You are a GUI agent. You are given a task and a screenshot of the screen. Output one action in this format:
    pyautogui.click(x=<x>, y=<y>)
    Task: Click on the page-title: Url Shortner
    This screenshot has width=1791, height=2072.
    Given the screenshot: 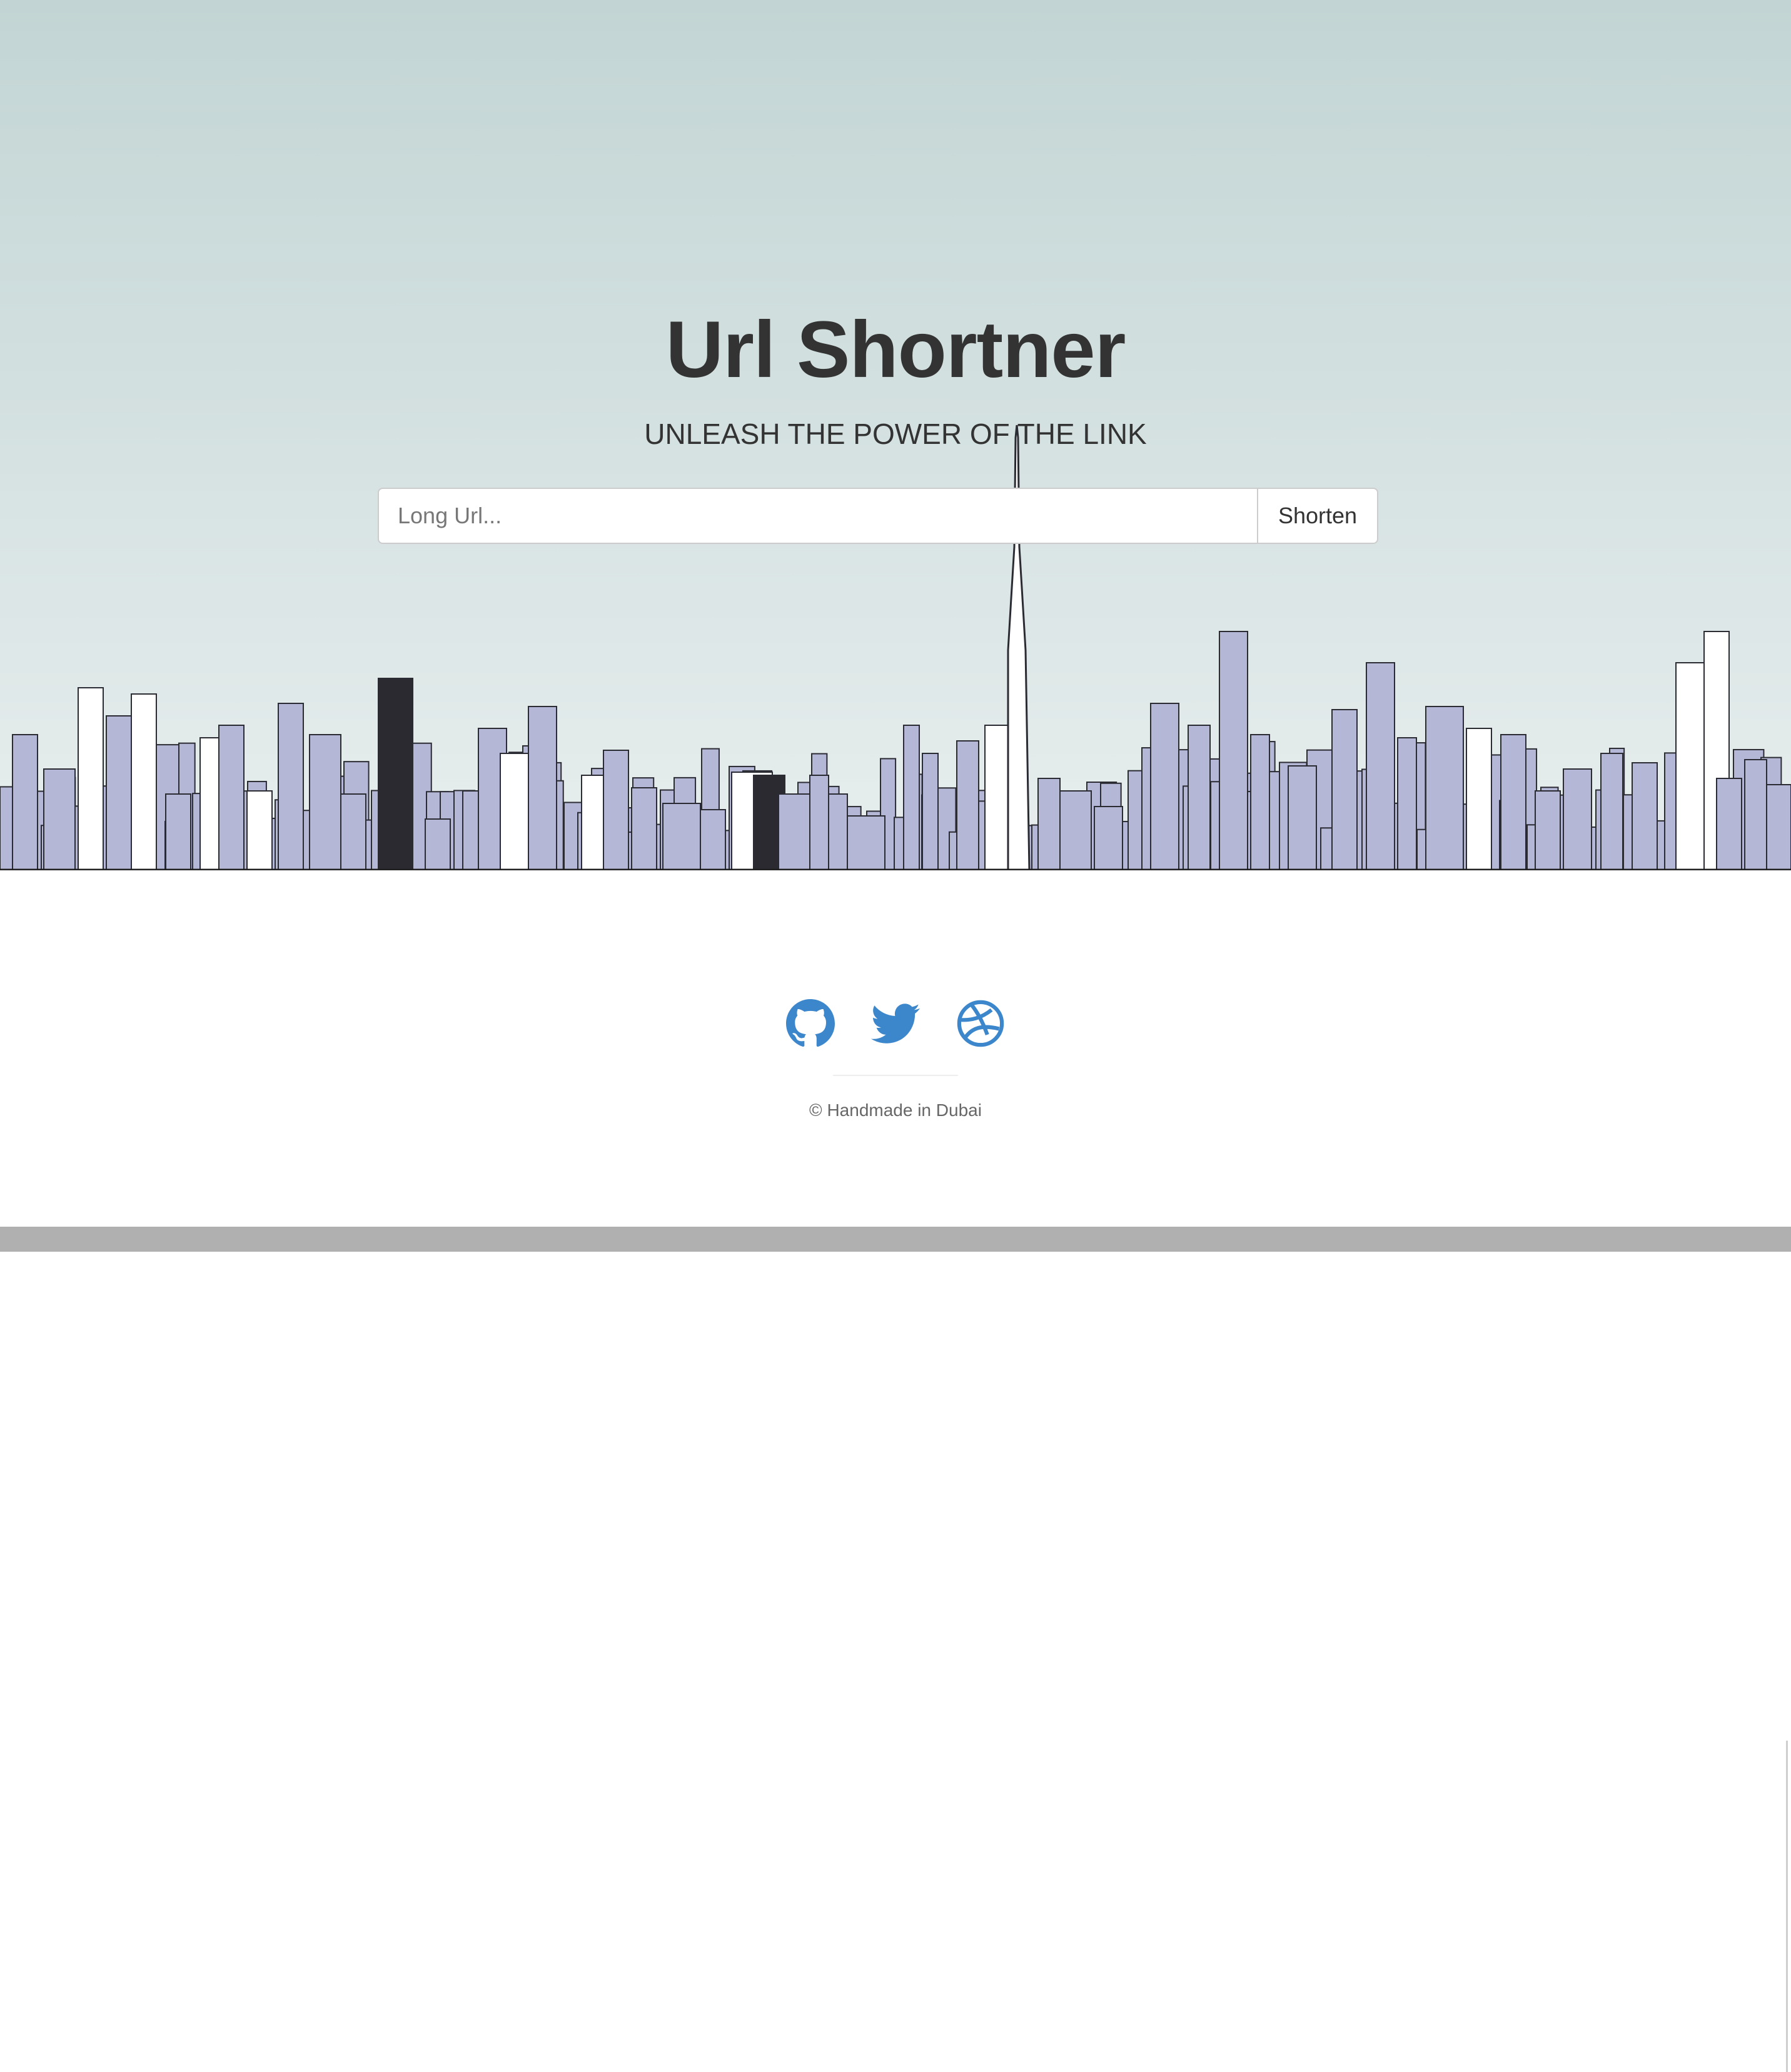 What is the action you would take?
    pyautogui.click(x=895, y=350)
    